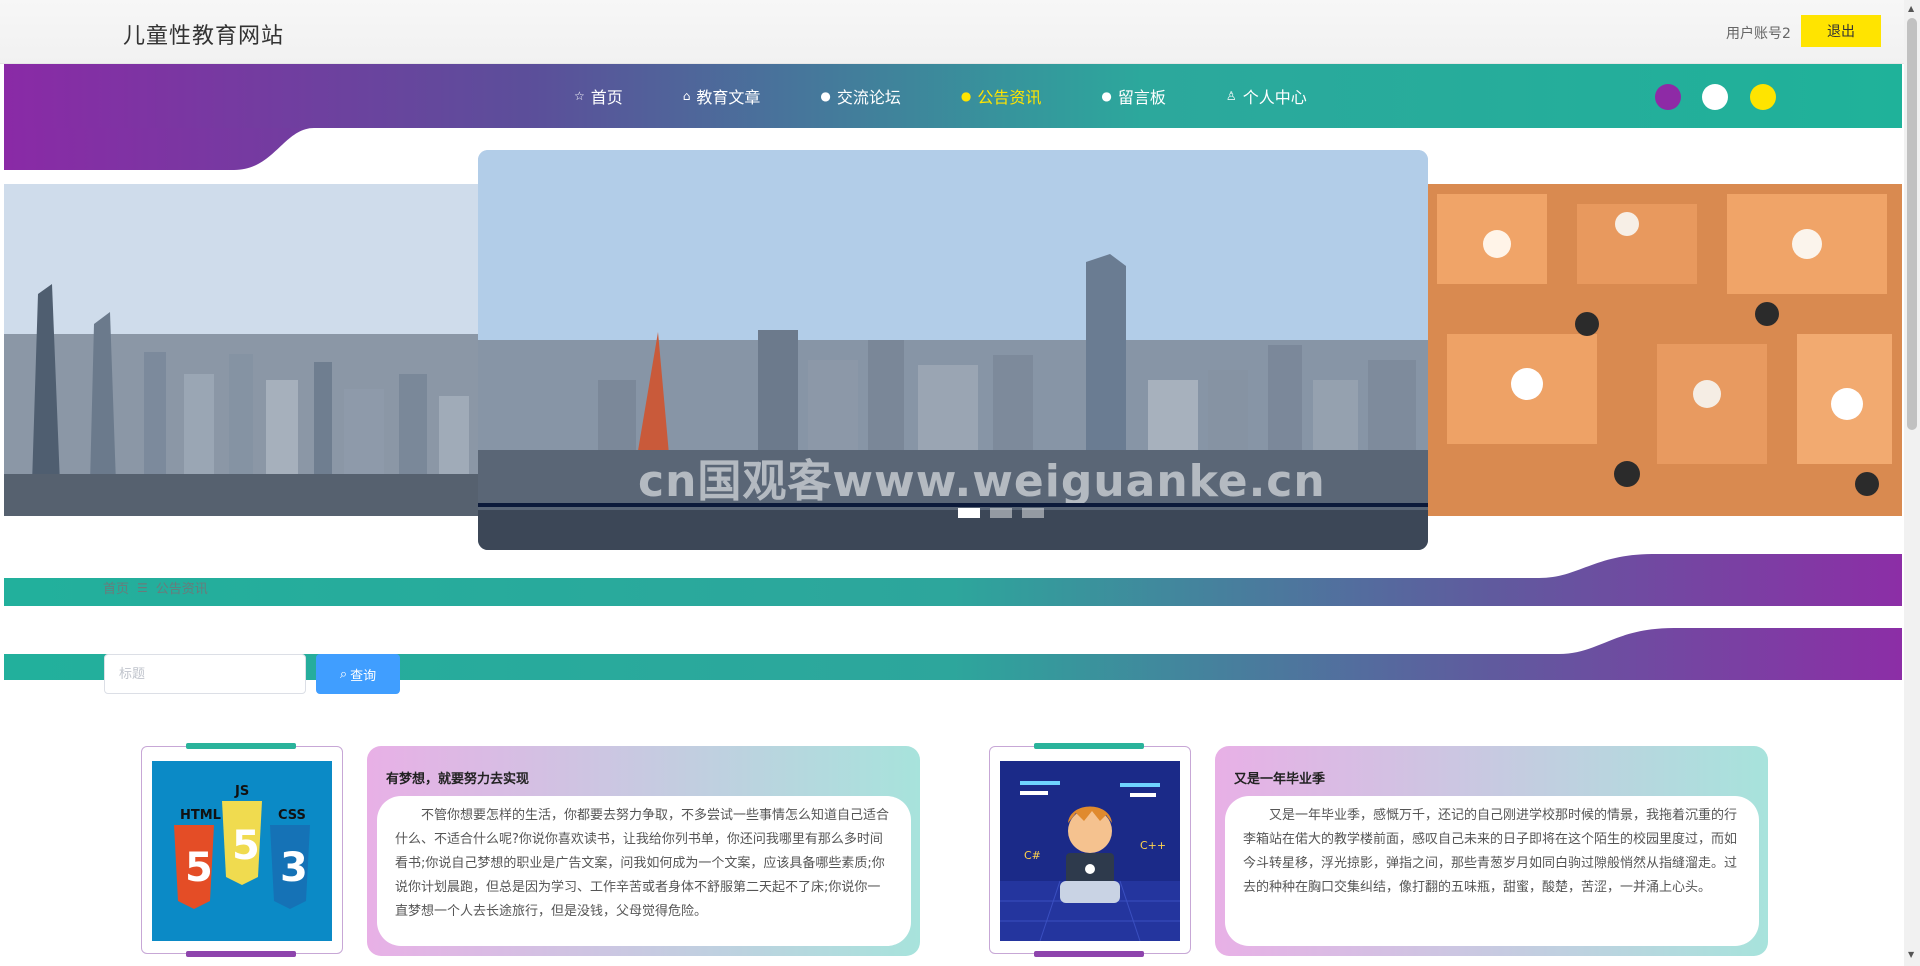  Describe the element at coordinates (1911, 954) in the screenshot. I see `scroll-down-arrow-icon: ▼` at that location.